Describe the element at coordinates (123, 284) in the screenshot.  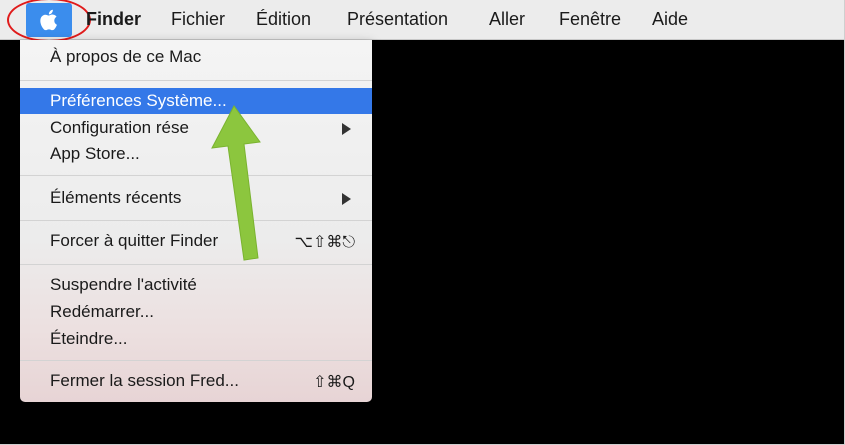
I see `menu-item-label: Suspendre l'activité` at that location.